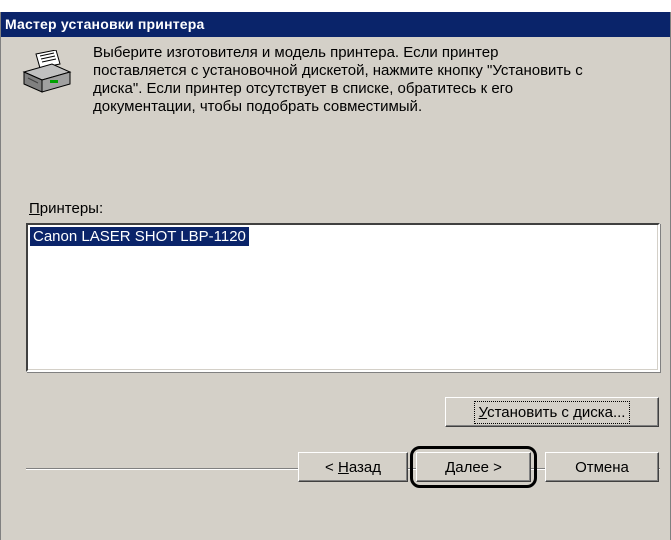 This screenshot has width=671, height=540. I want to click on title-bar: Мастер установки принтера, so click(335, 24).